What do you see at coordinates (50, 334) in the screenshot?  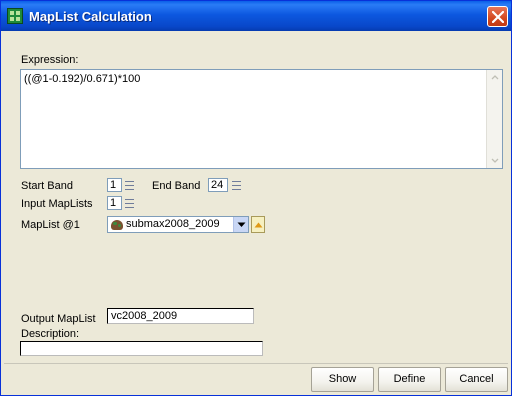 I see `description-label: Description:` at bounding box center [50, 334].